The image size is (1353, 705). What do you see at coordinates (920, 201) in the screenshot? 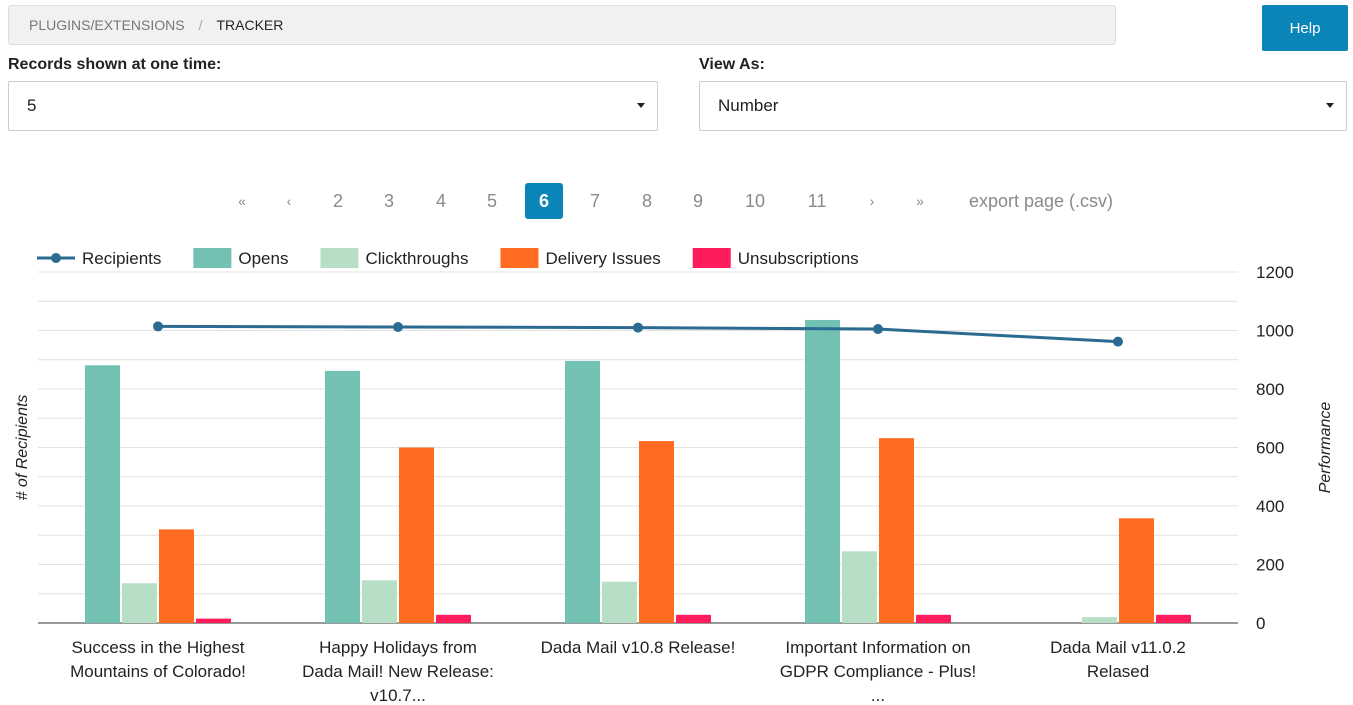
I see `pagination-last: »` at bounding box center [920, 201].